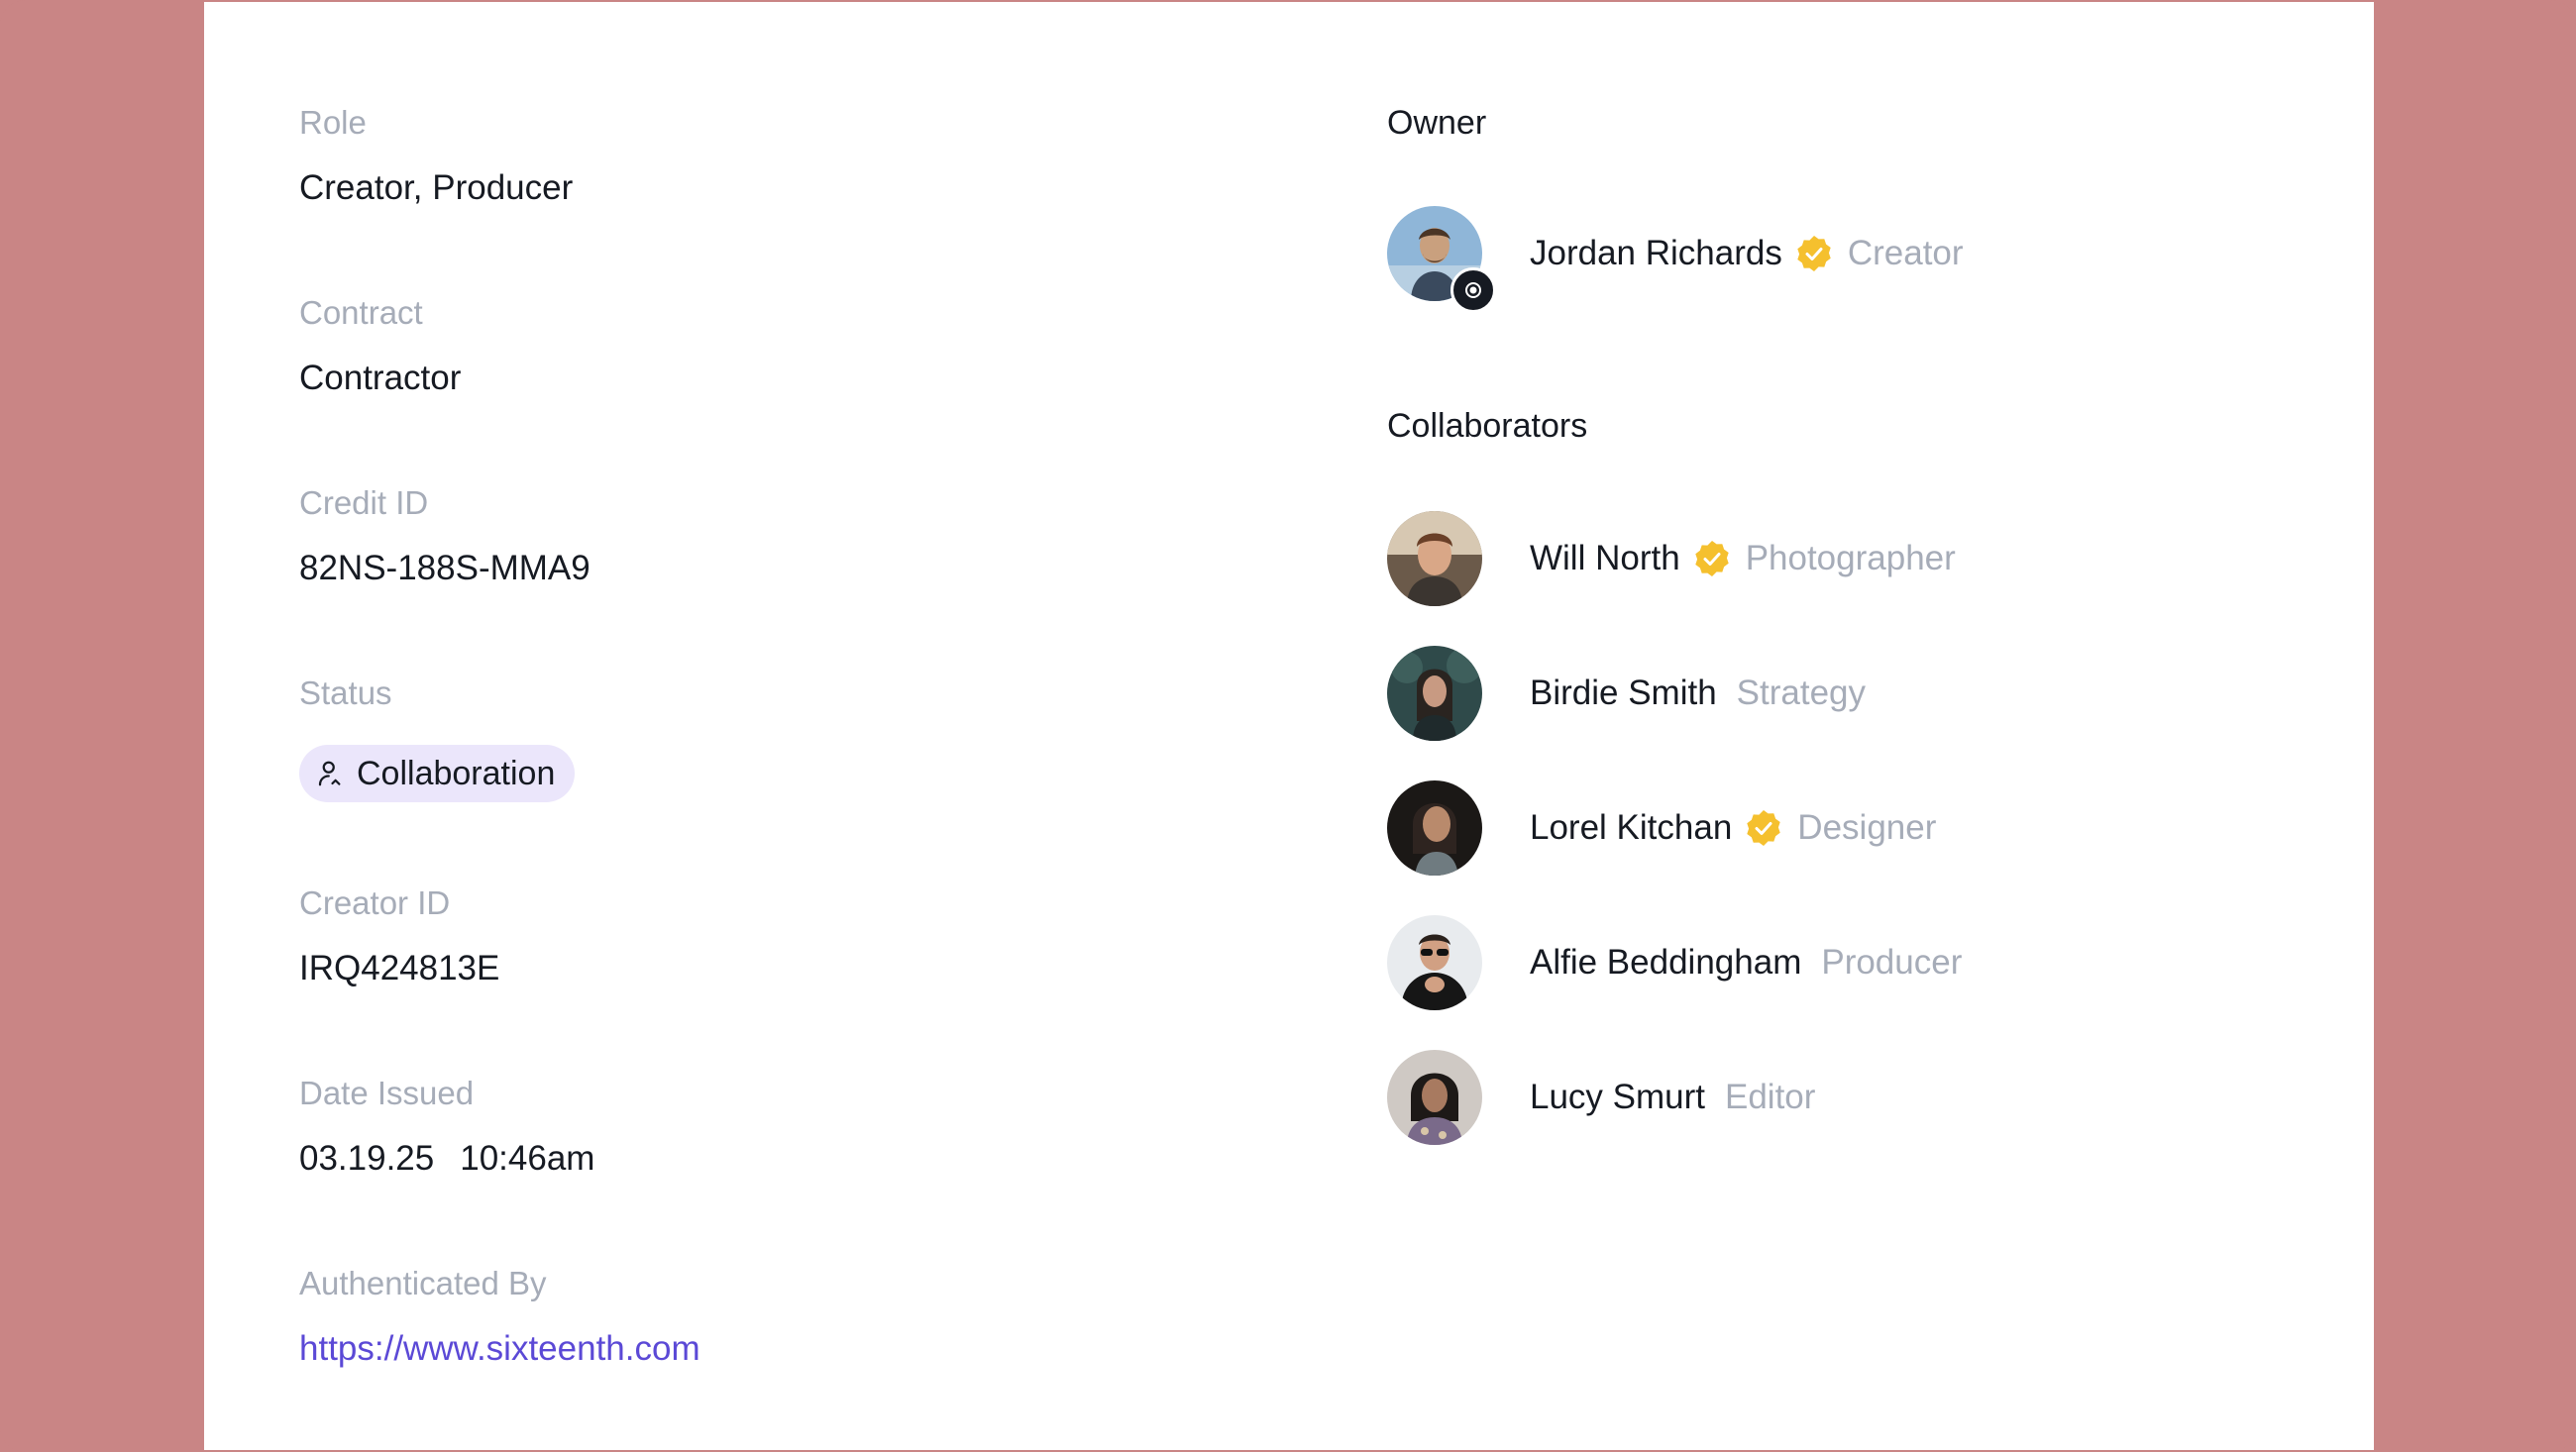  Describe the element at coordinates (399, 935) in the screenshot. I see `creator-id-field: Creator ID IRQ424813E` at that location.